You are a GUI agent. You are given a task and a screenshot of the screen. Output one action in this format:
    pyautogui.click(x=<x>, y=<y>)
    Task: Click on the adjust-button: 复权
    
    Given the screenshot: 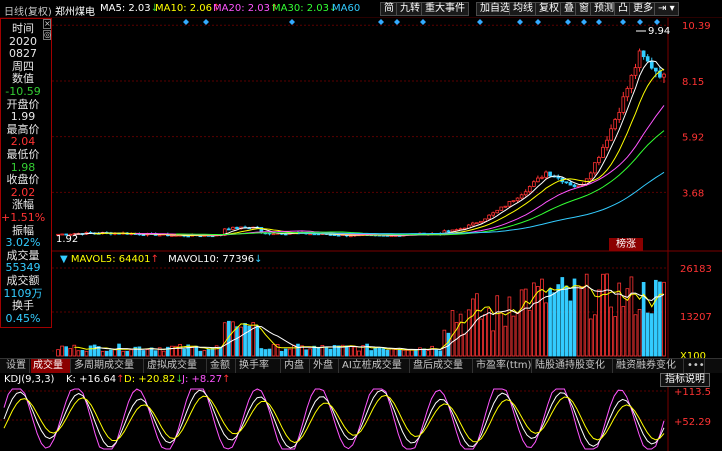 What is the action you would take?
    pyautogui.click(x=549, y=9)
    